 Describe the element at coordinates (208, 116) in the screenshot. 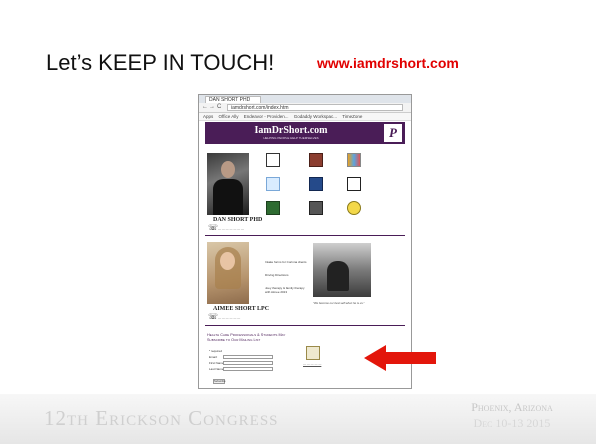

I see `bookmark-item: Apps` at that location.